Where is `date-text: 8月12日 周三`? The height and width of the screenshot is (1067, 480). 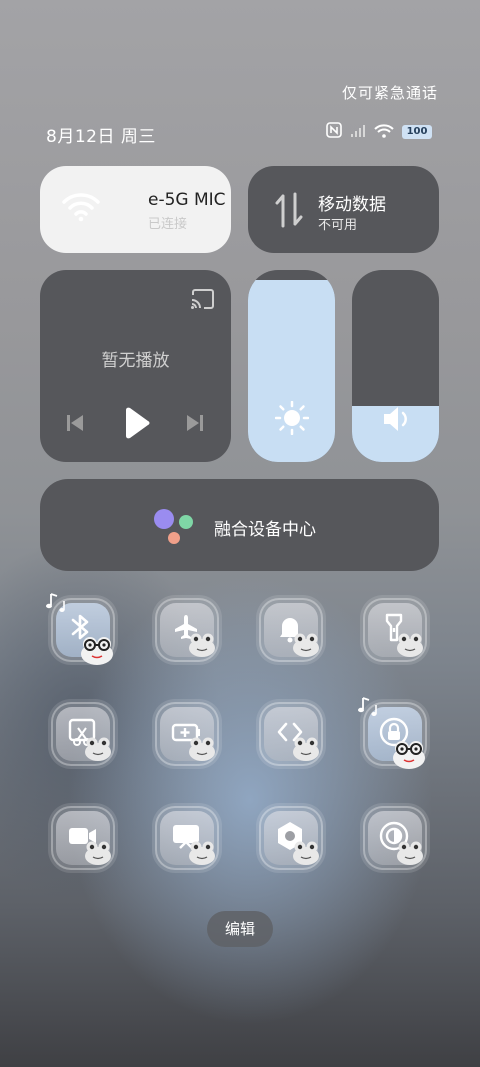 date-text: 8月12日 周三 is located at coordinates (101, 137).